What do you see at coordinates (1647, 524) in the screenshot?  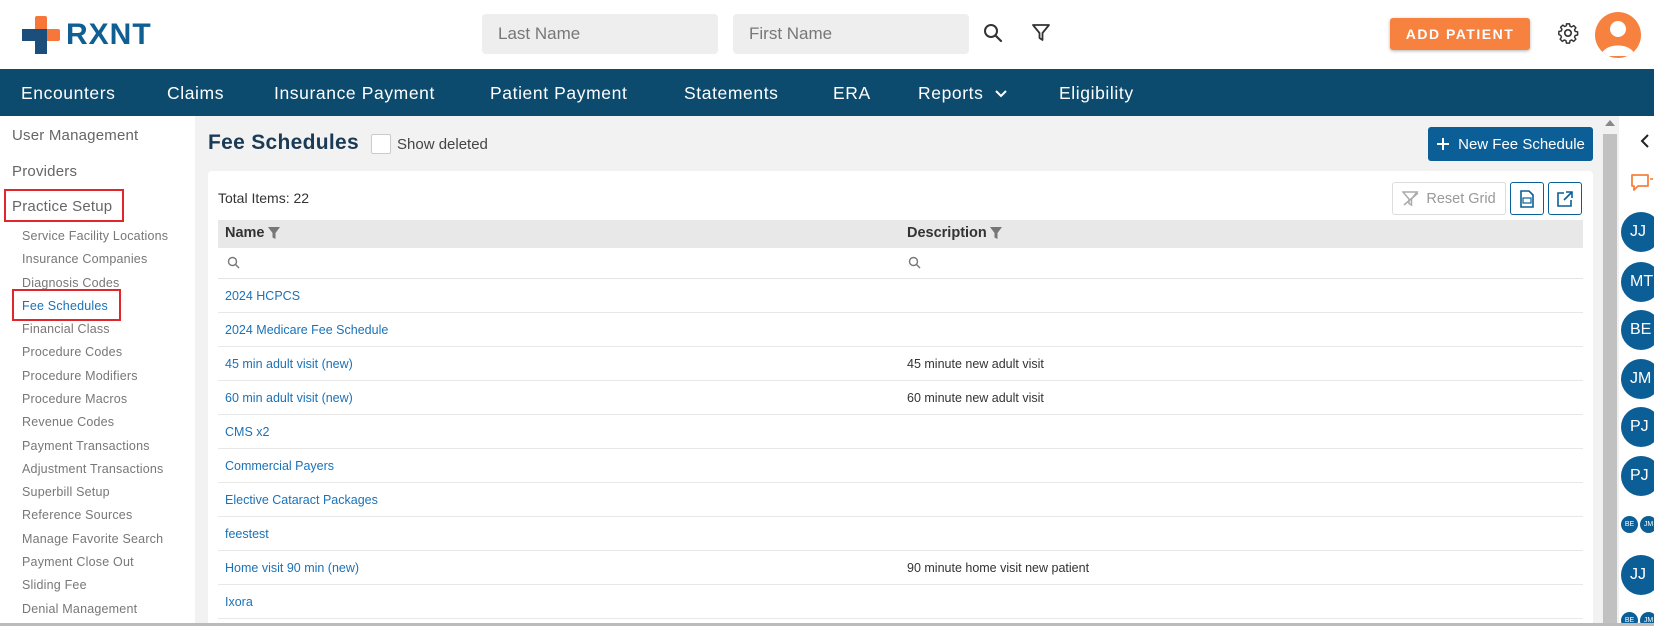 I see `rail-avatar-small: JM` at bounding box center [1647, 524].